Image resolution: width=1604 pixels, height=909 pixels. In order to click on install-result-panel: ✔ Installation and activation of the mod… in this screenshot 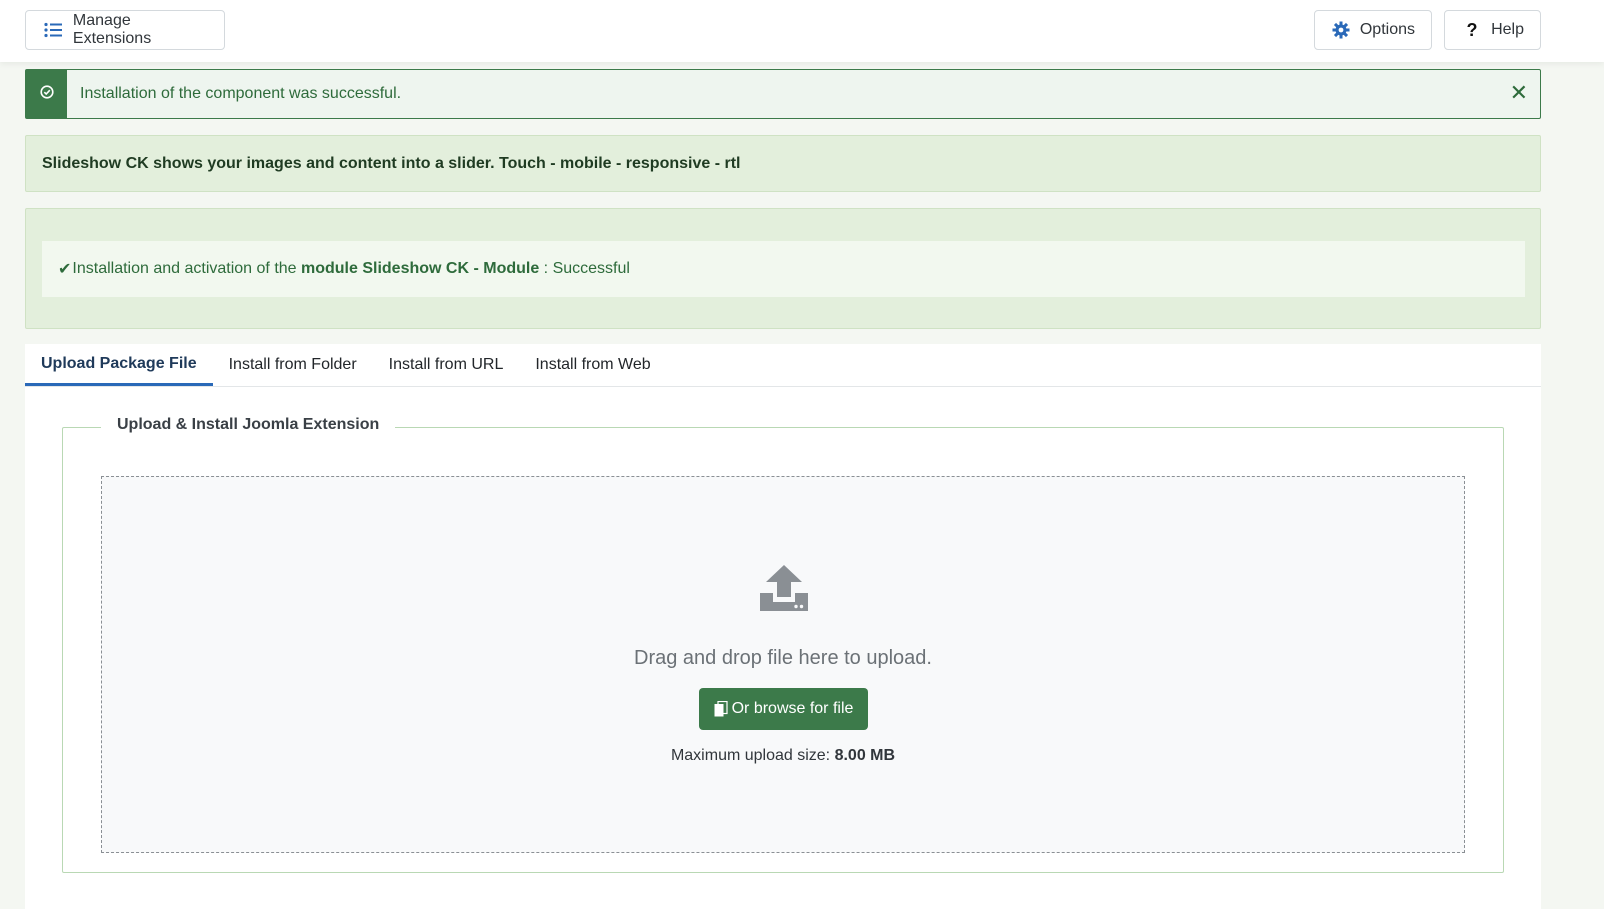, I will do `click(783, 268)`.